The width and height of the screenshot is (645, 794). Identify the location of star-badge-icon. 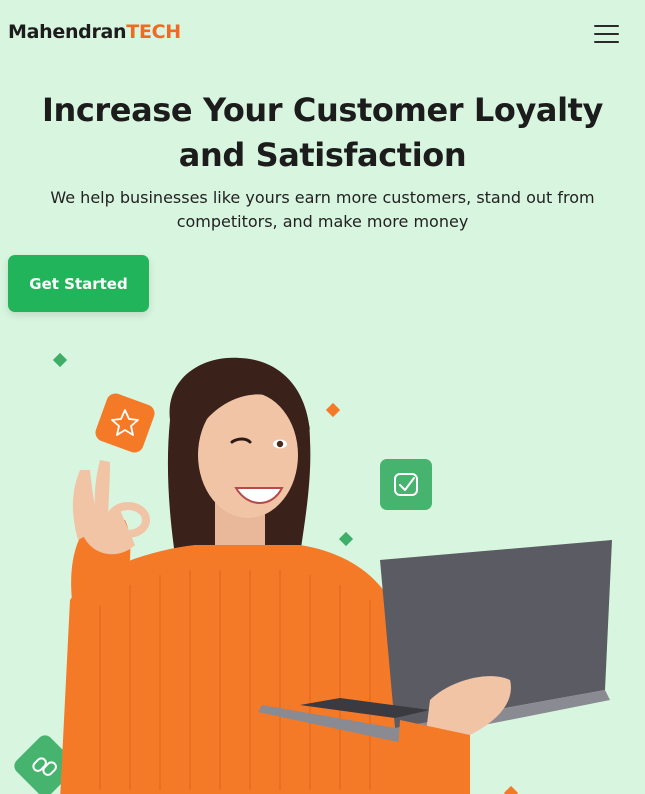
(125, 423).